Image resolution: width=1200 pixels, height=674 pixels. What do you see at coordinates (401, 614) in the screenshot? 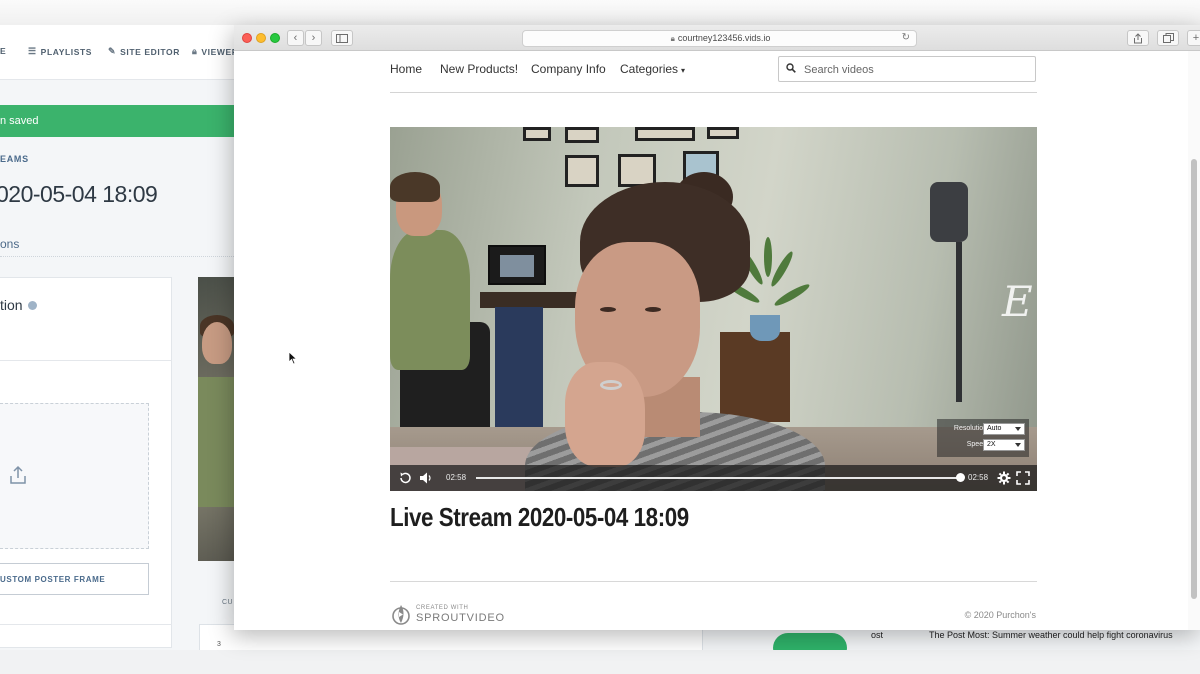
I see `sproutvideo-logo-icon` at bounding box center [401, 614].